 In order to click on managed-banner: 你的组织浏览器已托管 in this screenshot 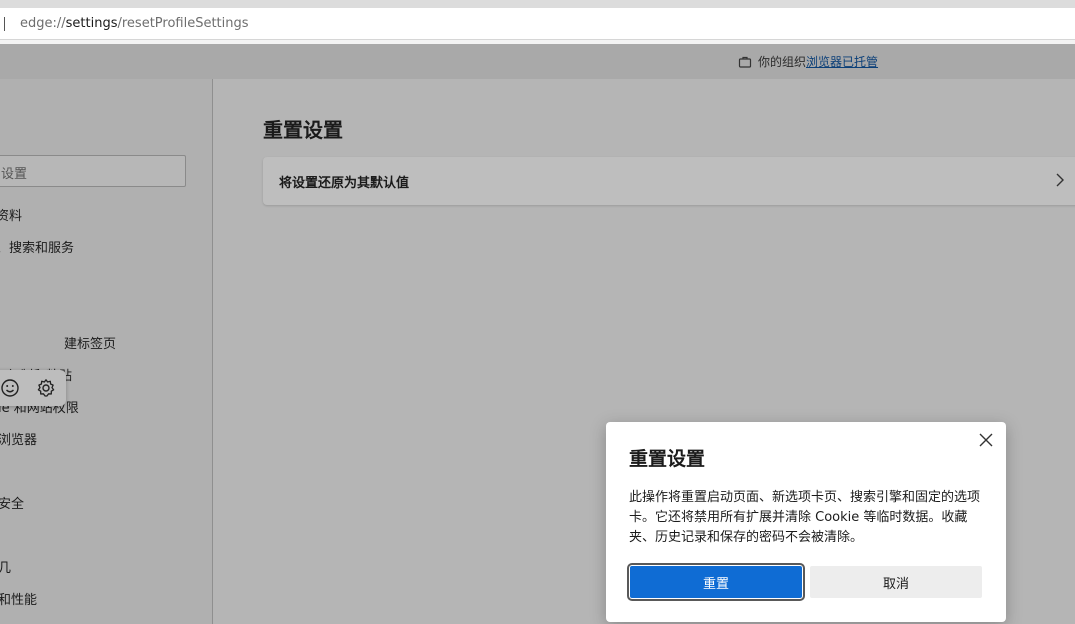, I will do `click(537, 61)`.